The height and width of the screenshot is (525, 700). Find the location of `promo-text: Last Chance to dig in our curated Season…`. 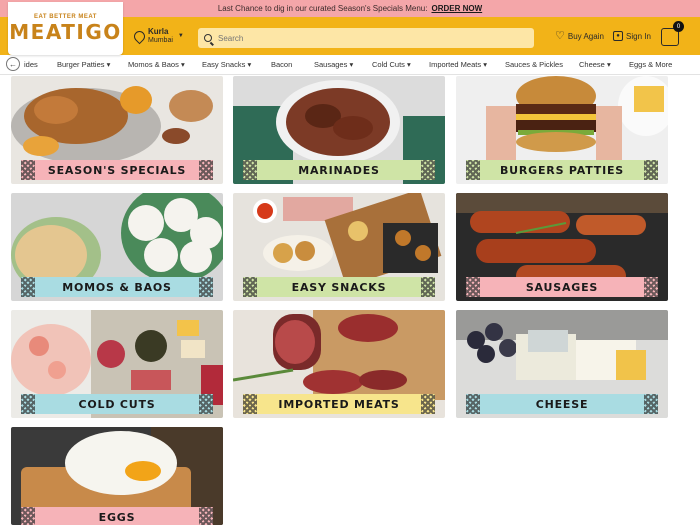

promo-text: Last Chance to dig in our curated Season… is located at coordinates (322, 8).